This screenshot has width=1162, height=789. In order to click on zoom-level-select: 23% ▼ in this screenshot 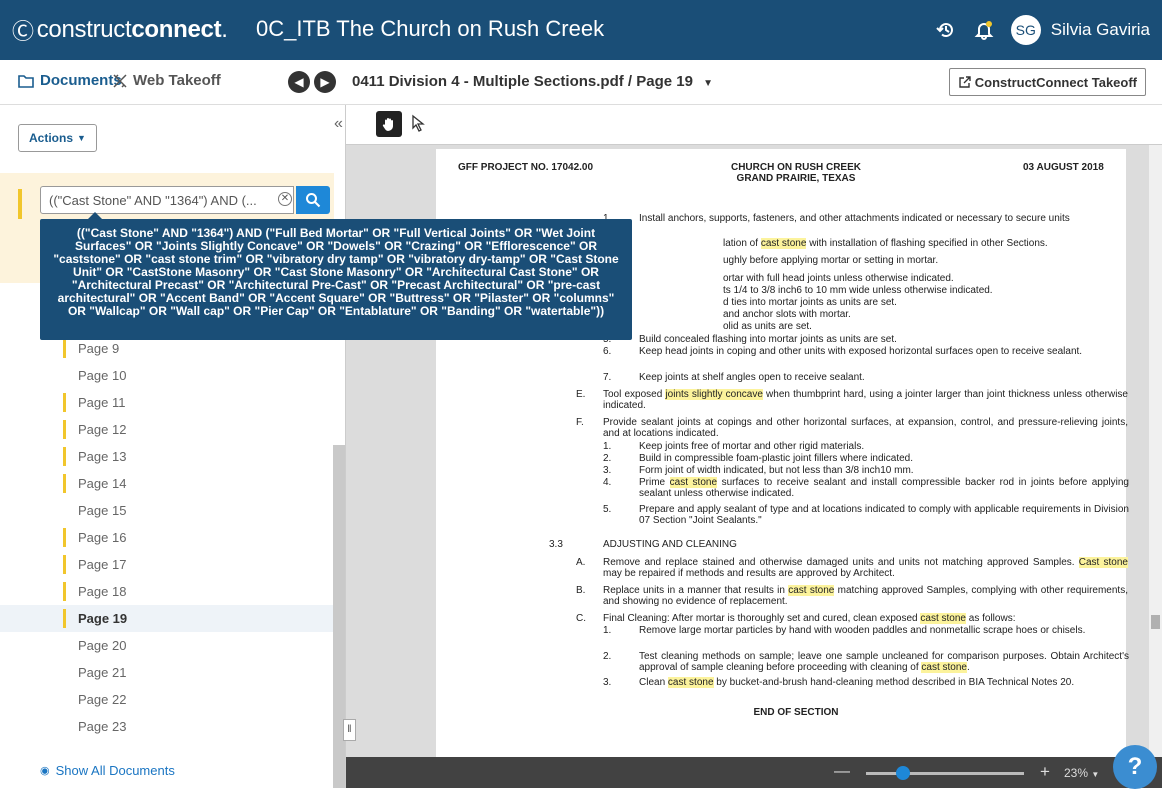, I will do `click(1081, 773)`.